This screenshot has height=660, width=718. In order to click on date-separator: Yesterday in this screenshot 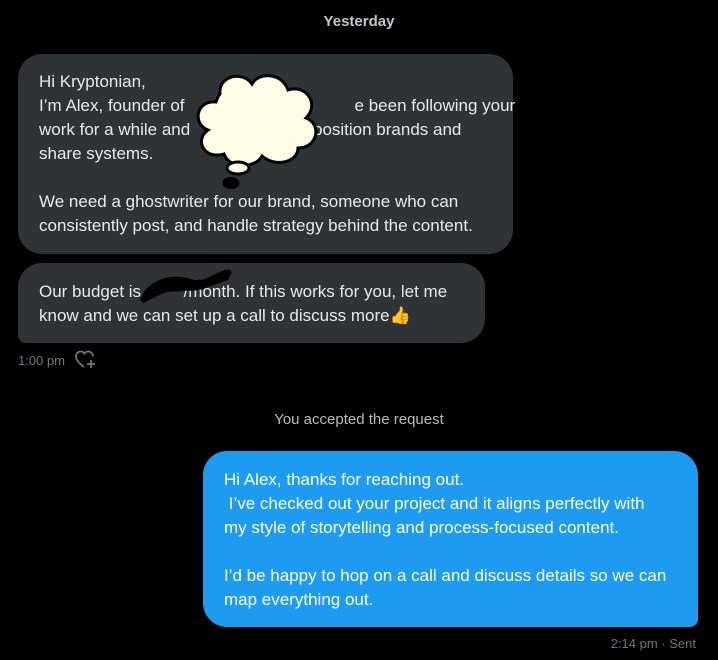, I will do `click(359, 21)`.